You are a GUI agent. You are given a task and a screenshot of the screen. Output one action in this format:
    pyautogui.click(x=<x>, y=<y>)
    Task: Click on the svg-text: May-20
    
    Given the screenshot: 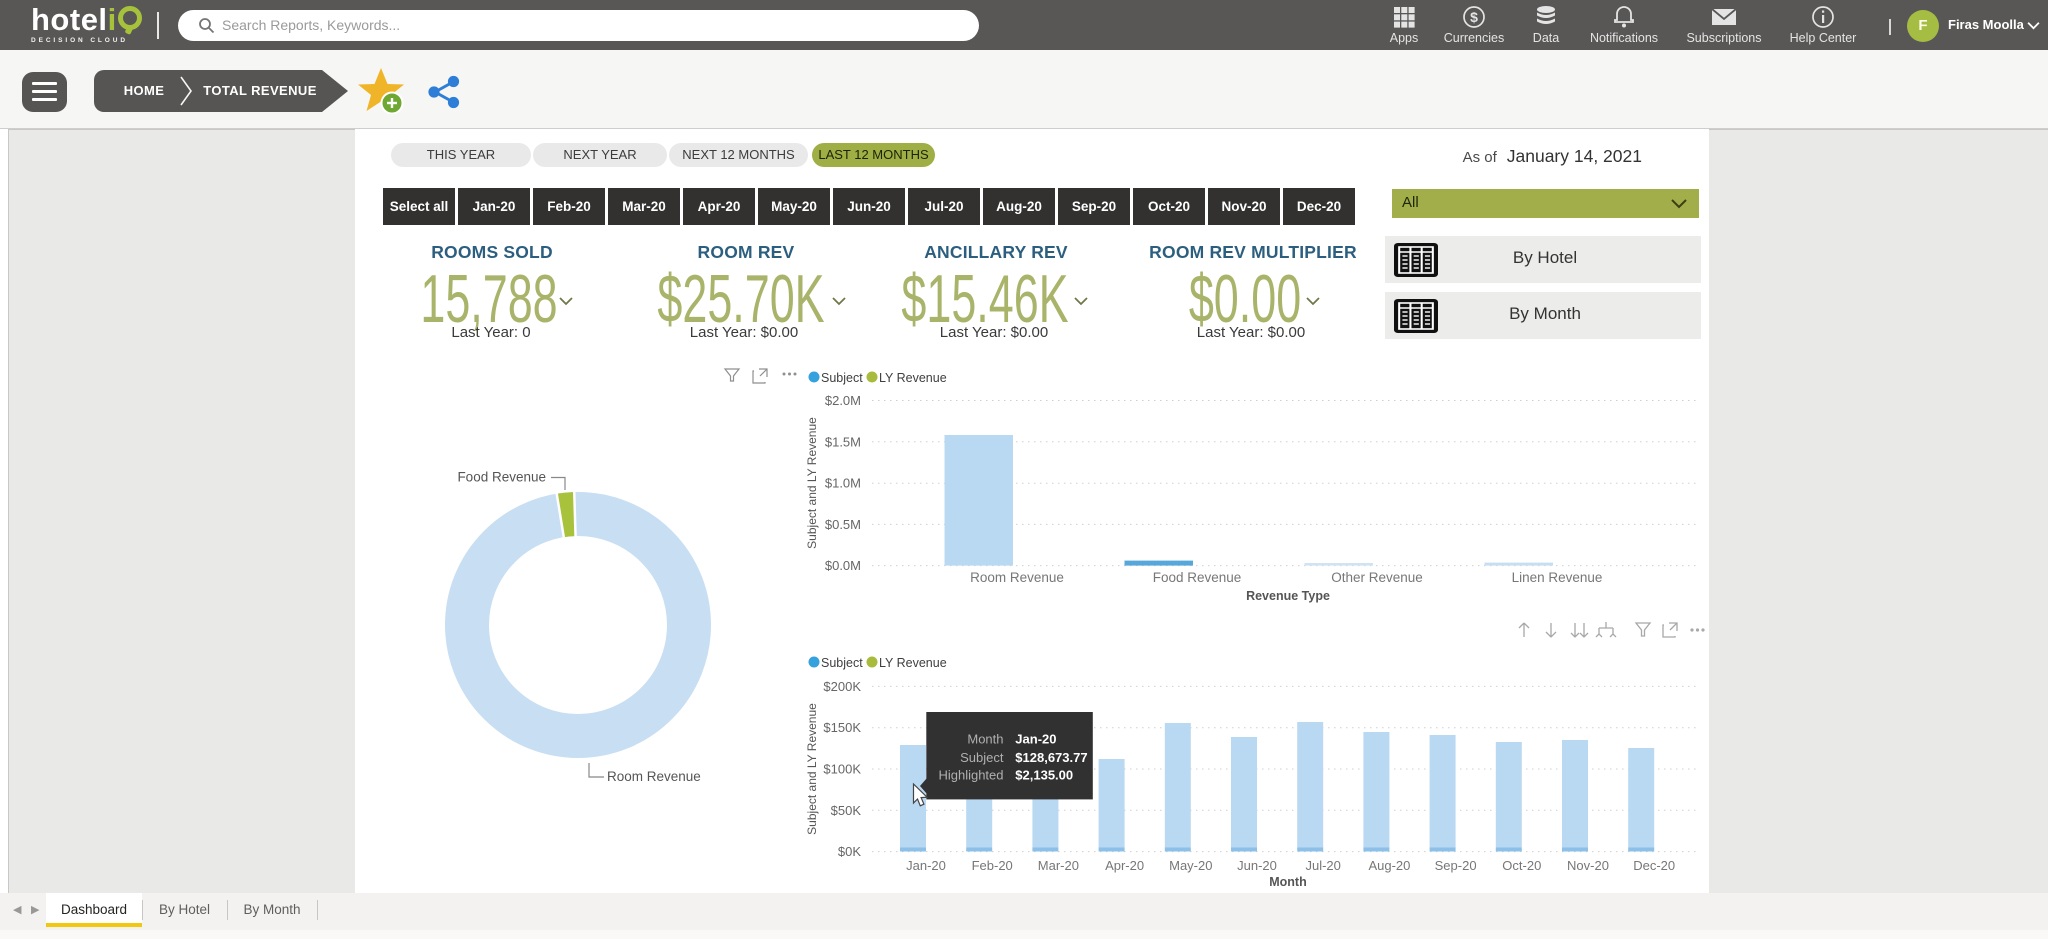 What is the action you would take?
    pyautogui.click(x=1190, y=865)
    